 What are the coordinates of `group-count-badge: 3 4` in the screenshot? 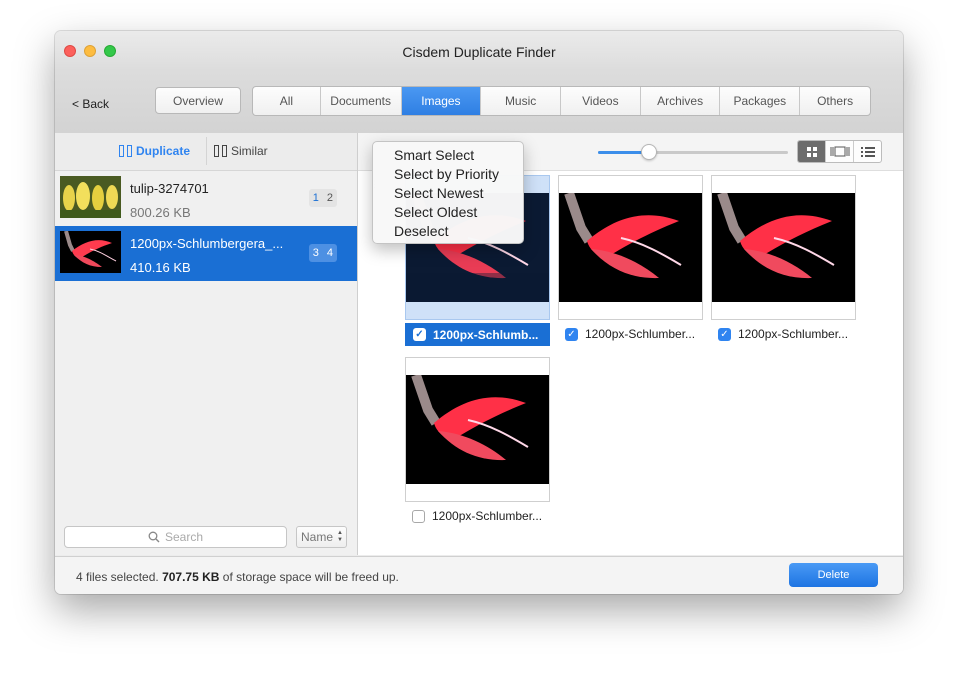 It's located at (322, 253).